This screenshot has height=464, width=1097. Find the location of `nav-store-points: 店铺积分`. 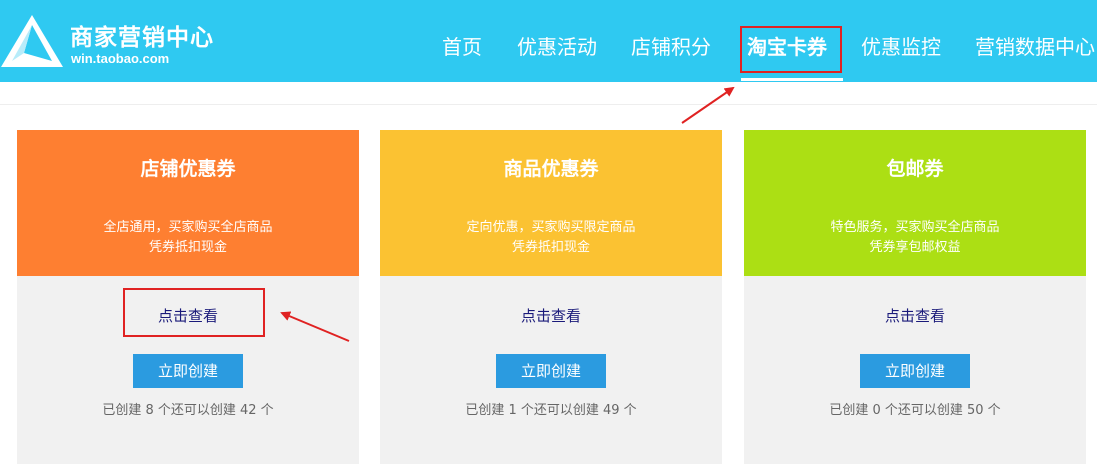

nav-store-points: 店铺积分 is located at coordinates (671, 47).